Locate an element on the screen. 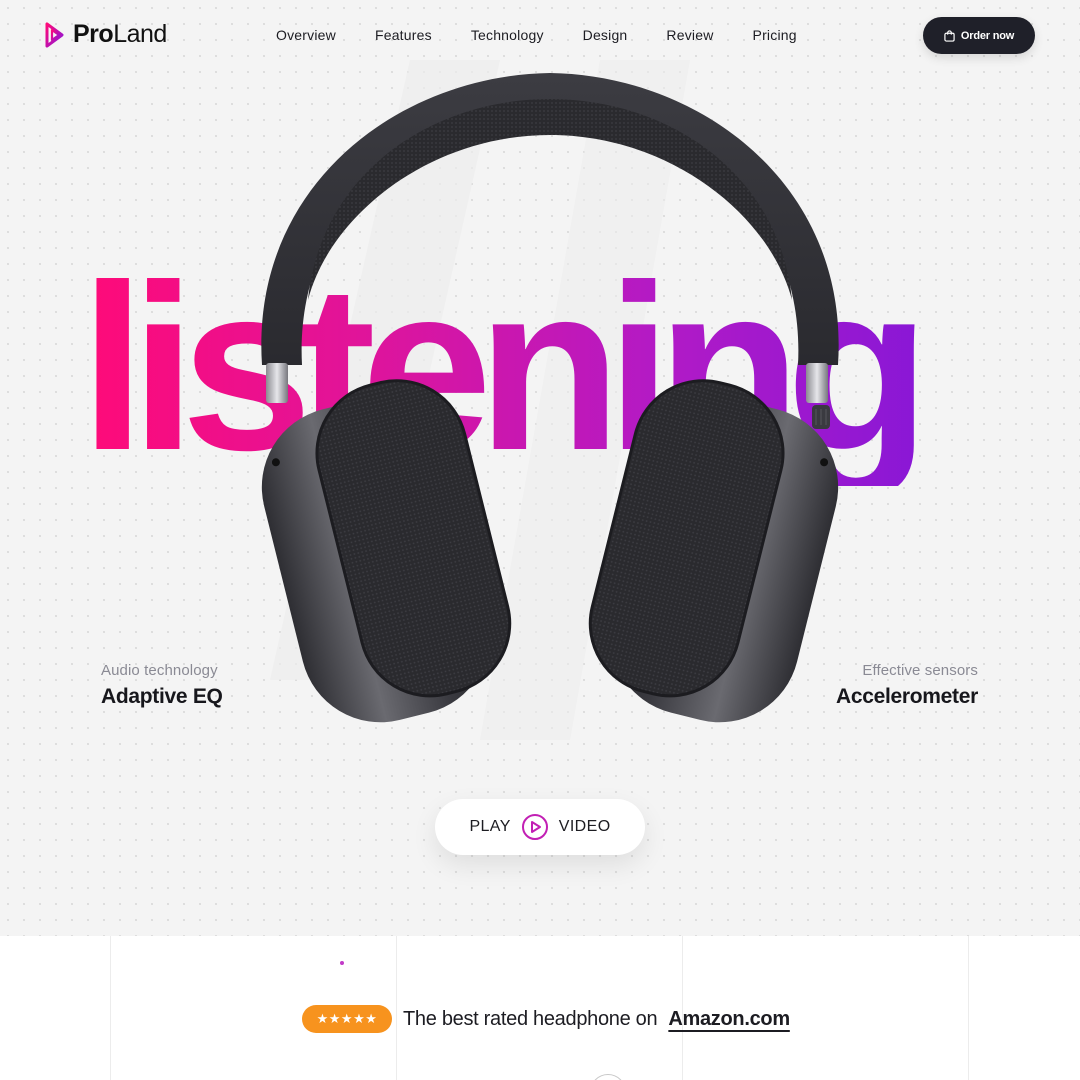  play-video-button: PLAY VIDEO is located at coordinates (540, 827).